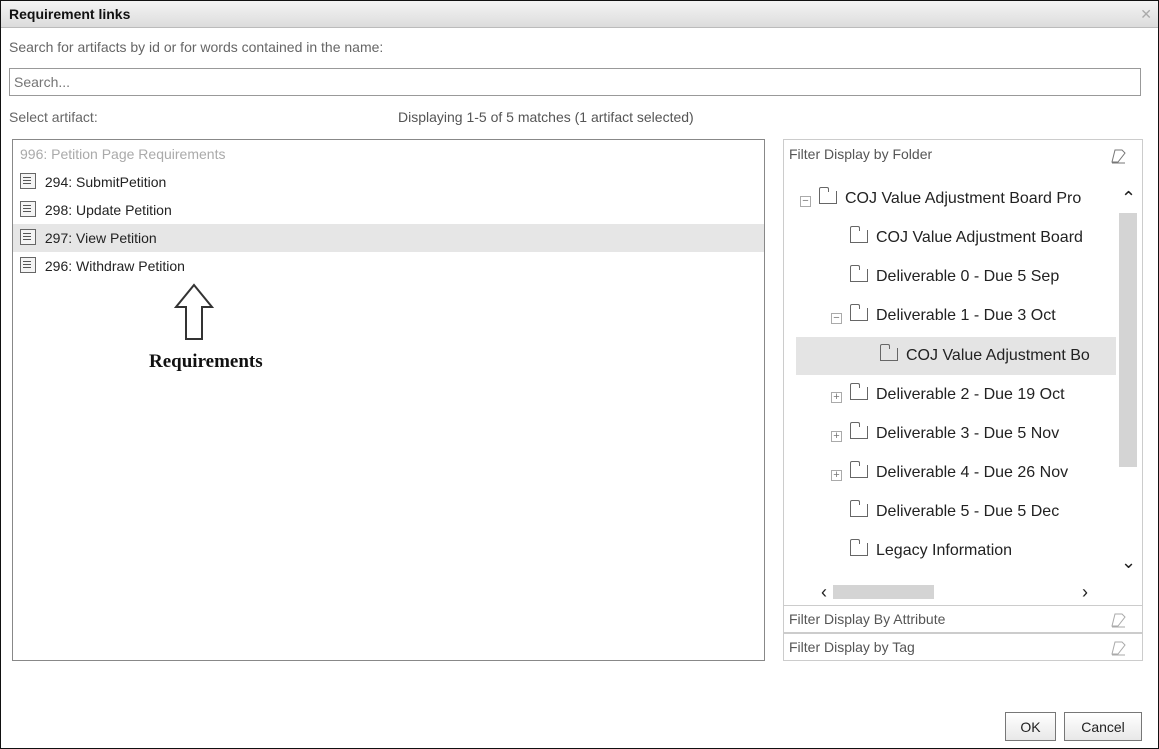 The width and height of the screenshot is (1159, 749). What do you see at coordinates (388, 154) in the screenshot?
I see `artifact-parent-row: 996: Petition Page Requirements` at bounding box center [388, 154].